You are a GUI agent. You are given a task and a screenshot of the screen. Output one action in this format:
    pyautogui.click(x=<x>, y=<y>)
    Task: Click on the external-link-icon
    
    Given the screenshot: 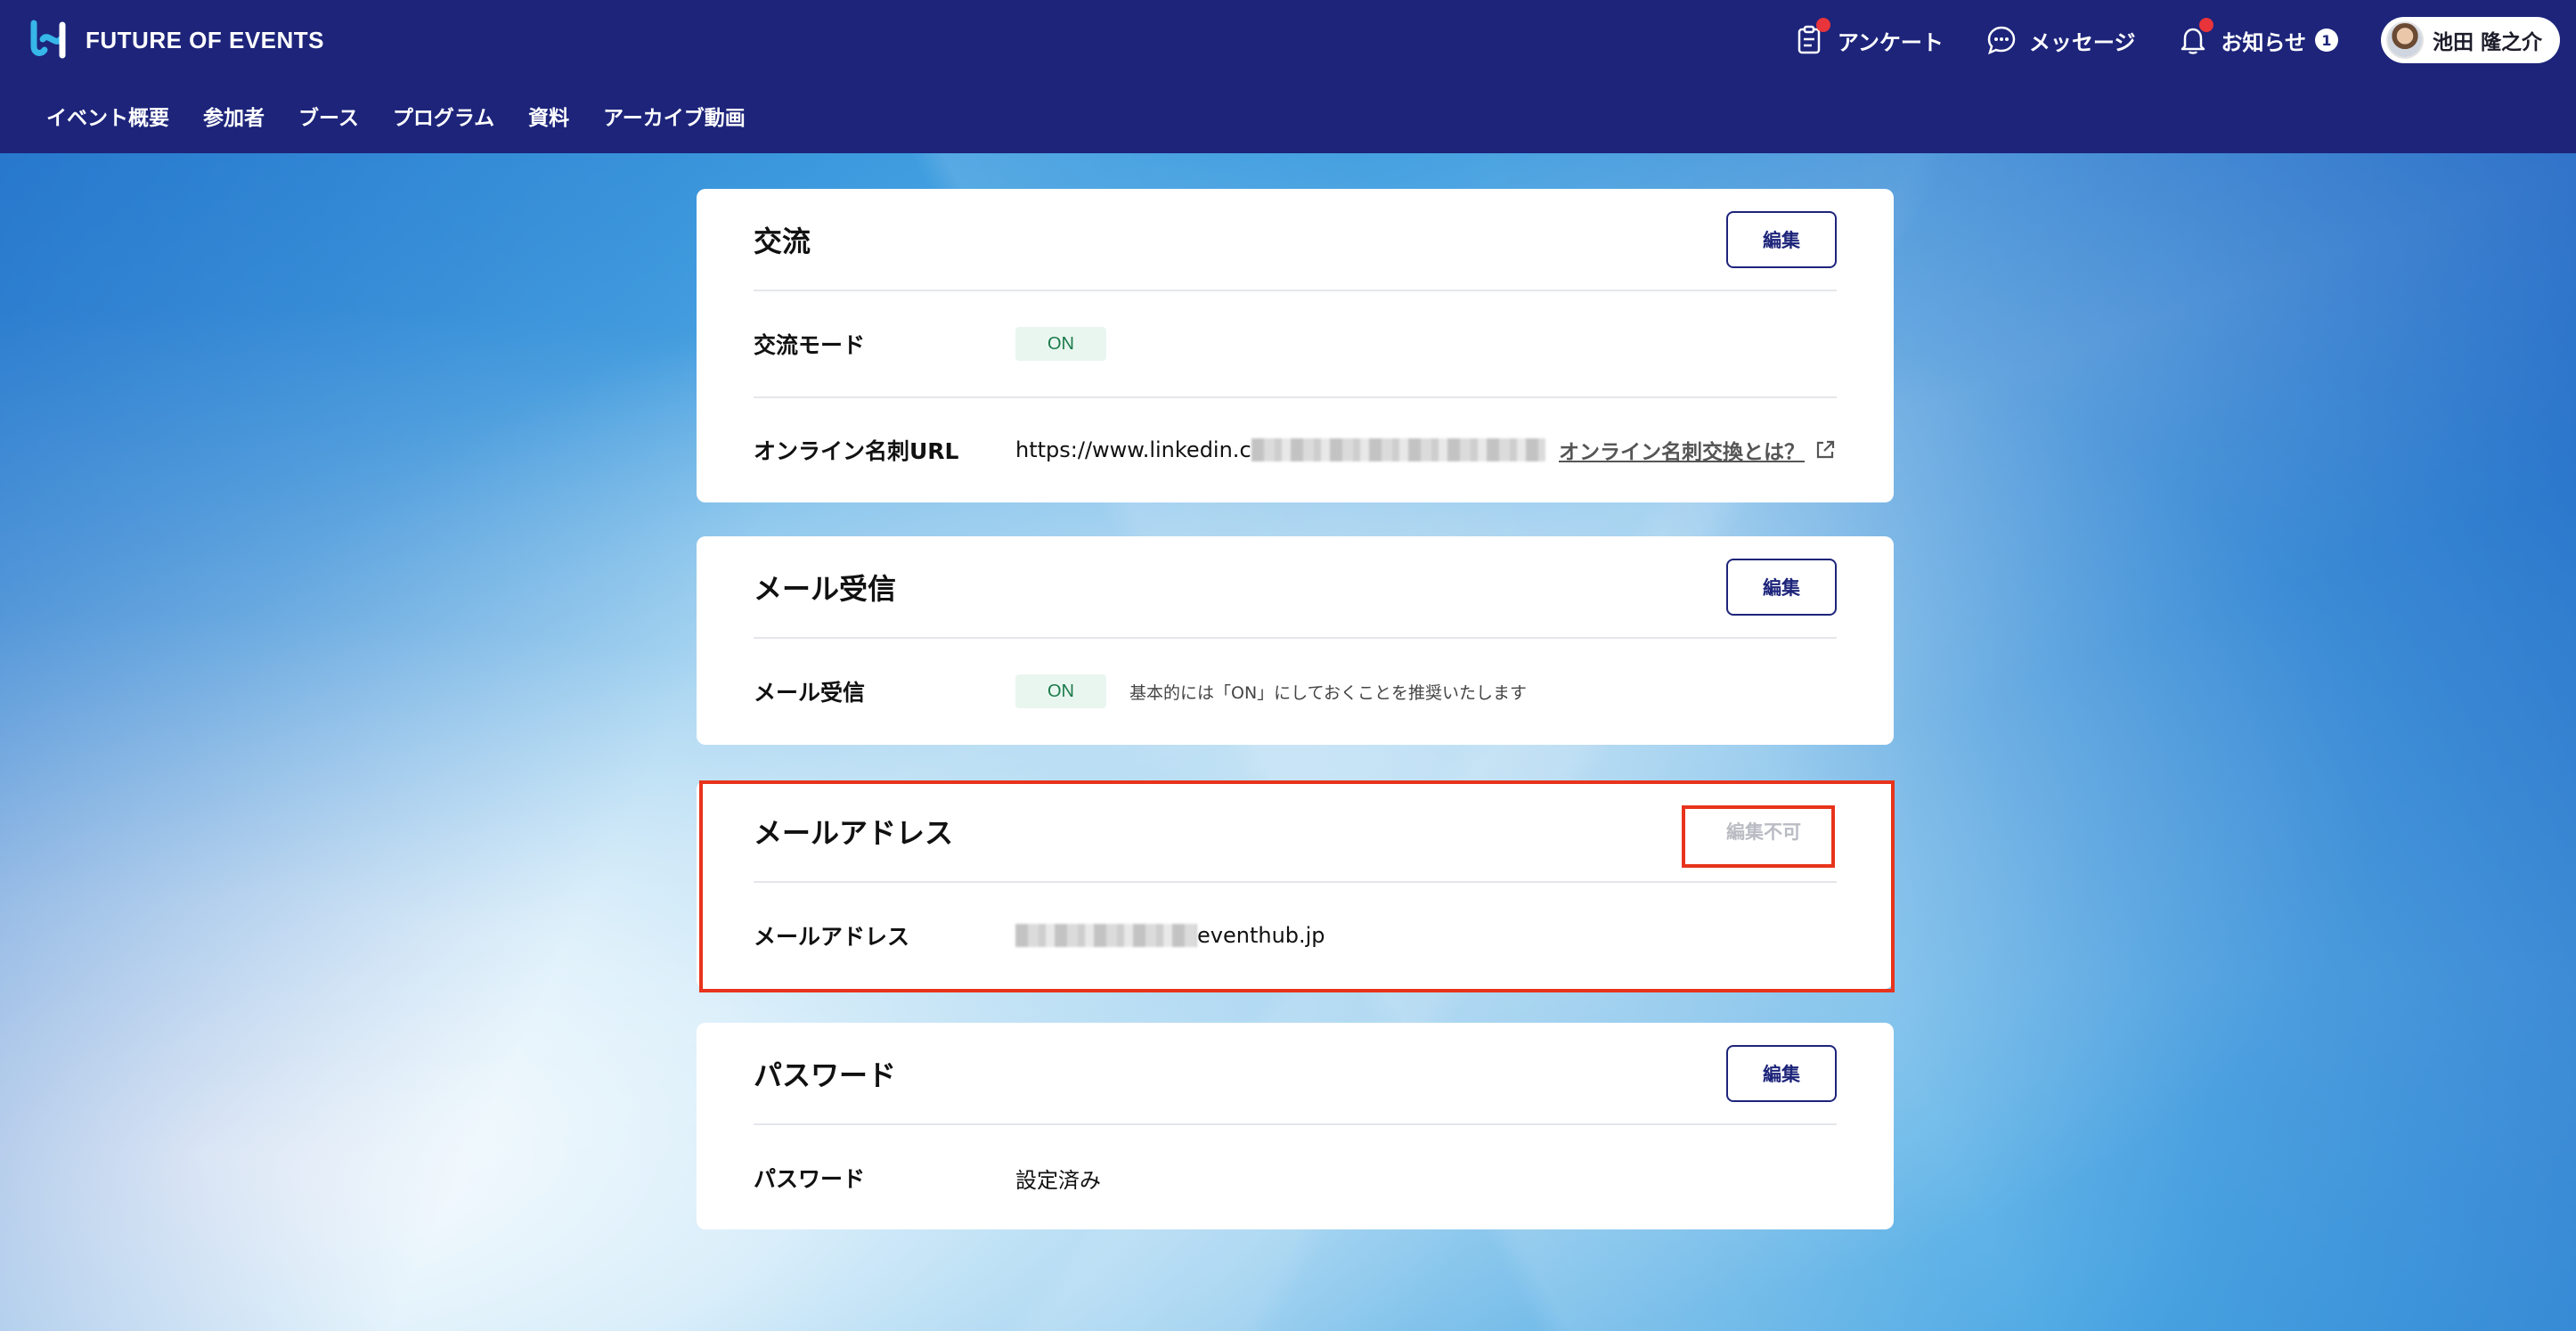 What is the action you would take?
    pyautogui.click(x=1826, y=449)
    